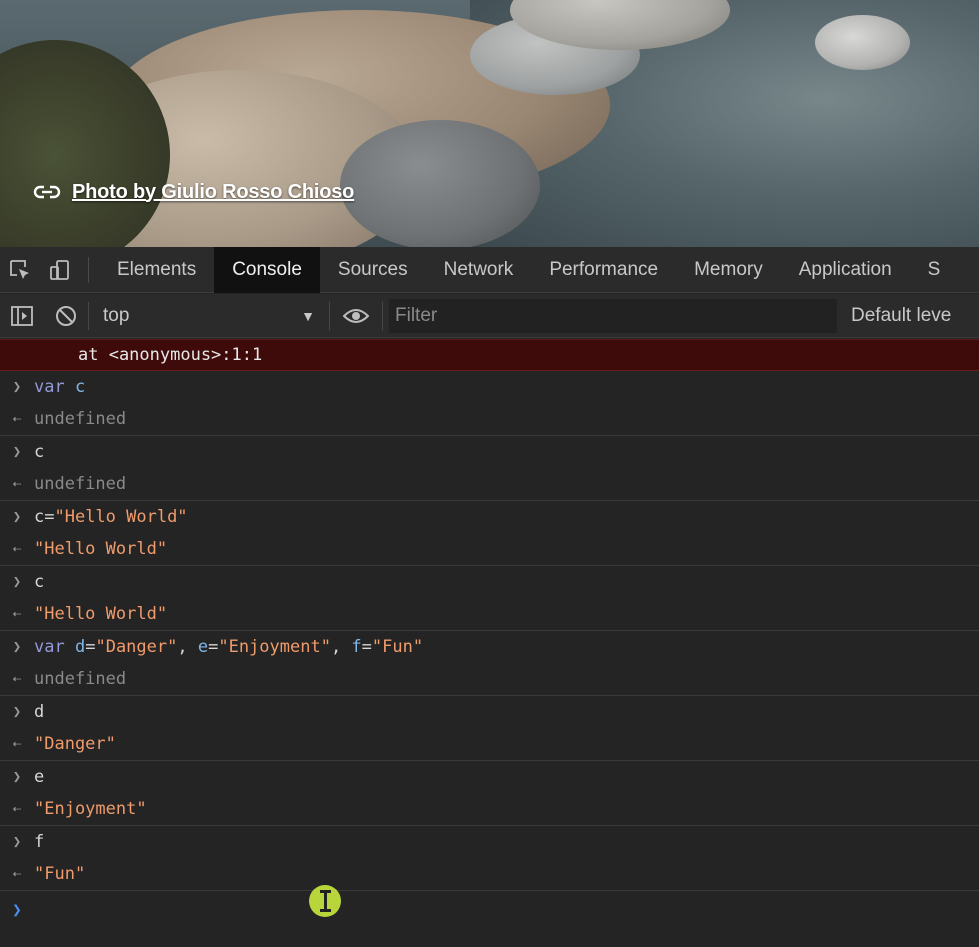  I want to click on tab-application: Application, so click(845, 270).